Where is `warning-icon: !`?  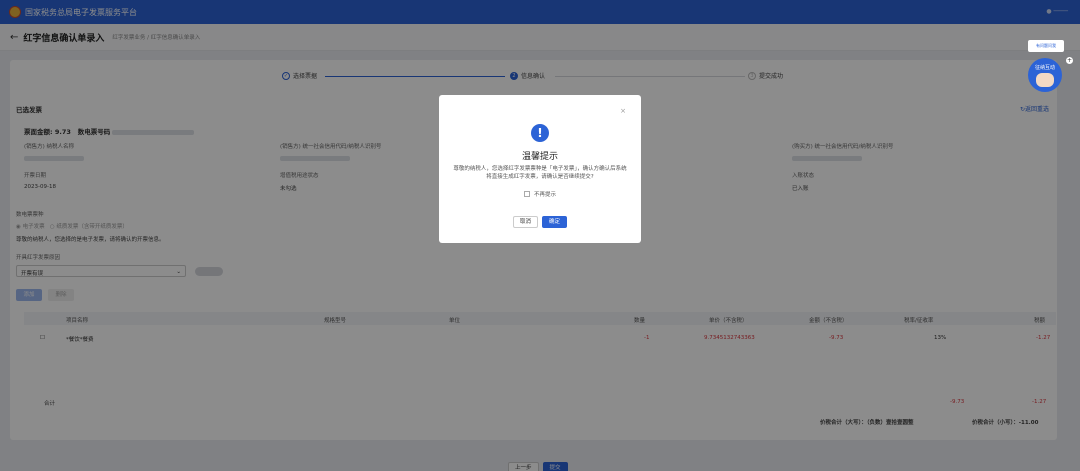 warning-icon: ! is located at coordinates (540, 133).